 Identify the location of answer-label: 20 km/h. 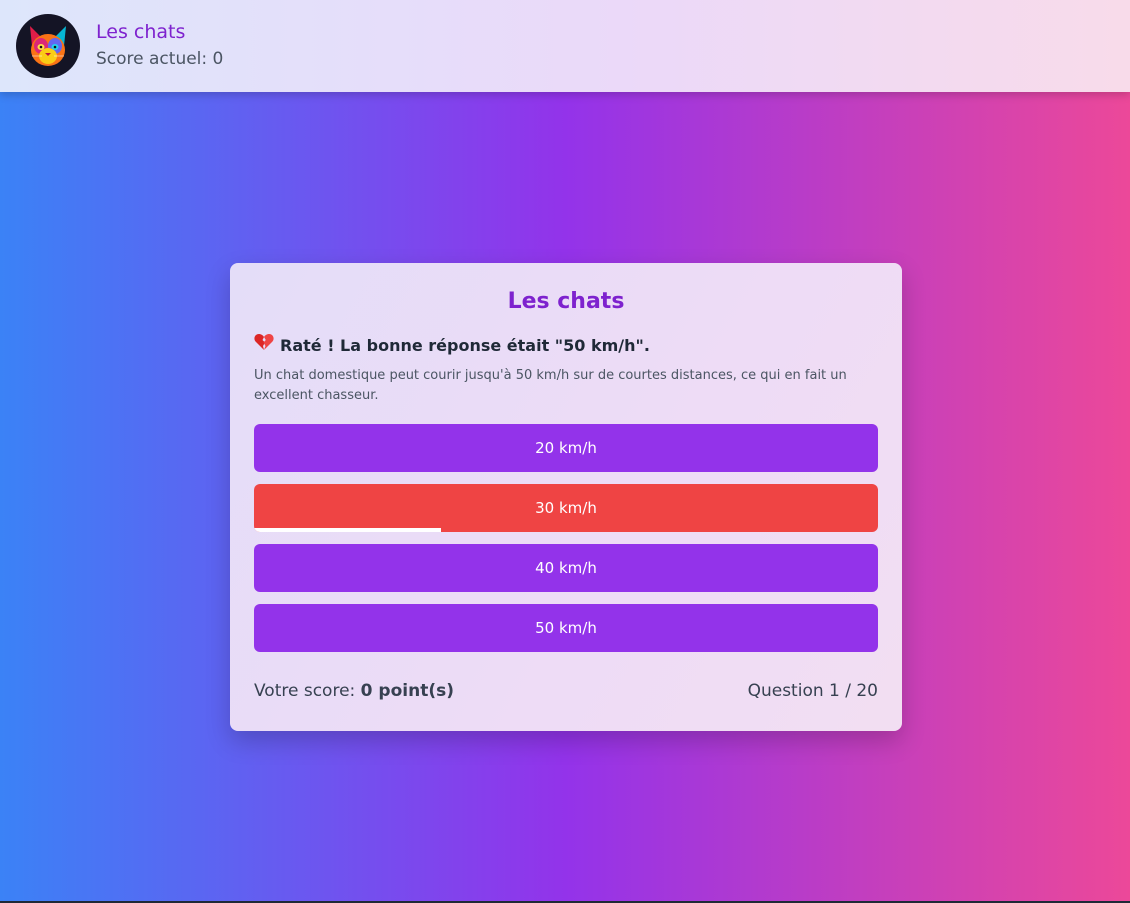
(566, 448).